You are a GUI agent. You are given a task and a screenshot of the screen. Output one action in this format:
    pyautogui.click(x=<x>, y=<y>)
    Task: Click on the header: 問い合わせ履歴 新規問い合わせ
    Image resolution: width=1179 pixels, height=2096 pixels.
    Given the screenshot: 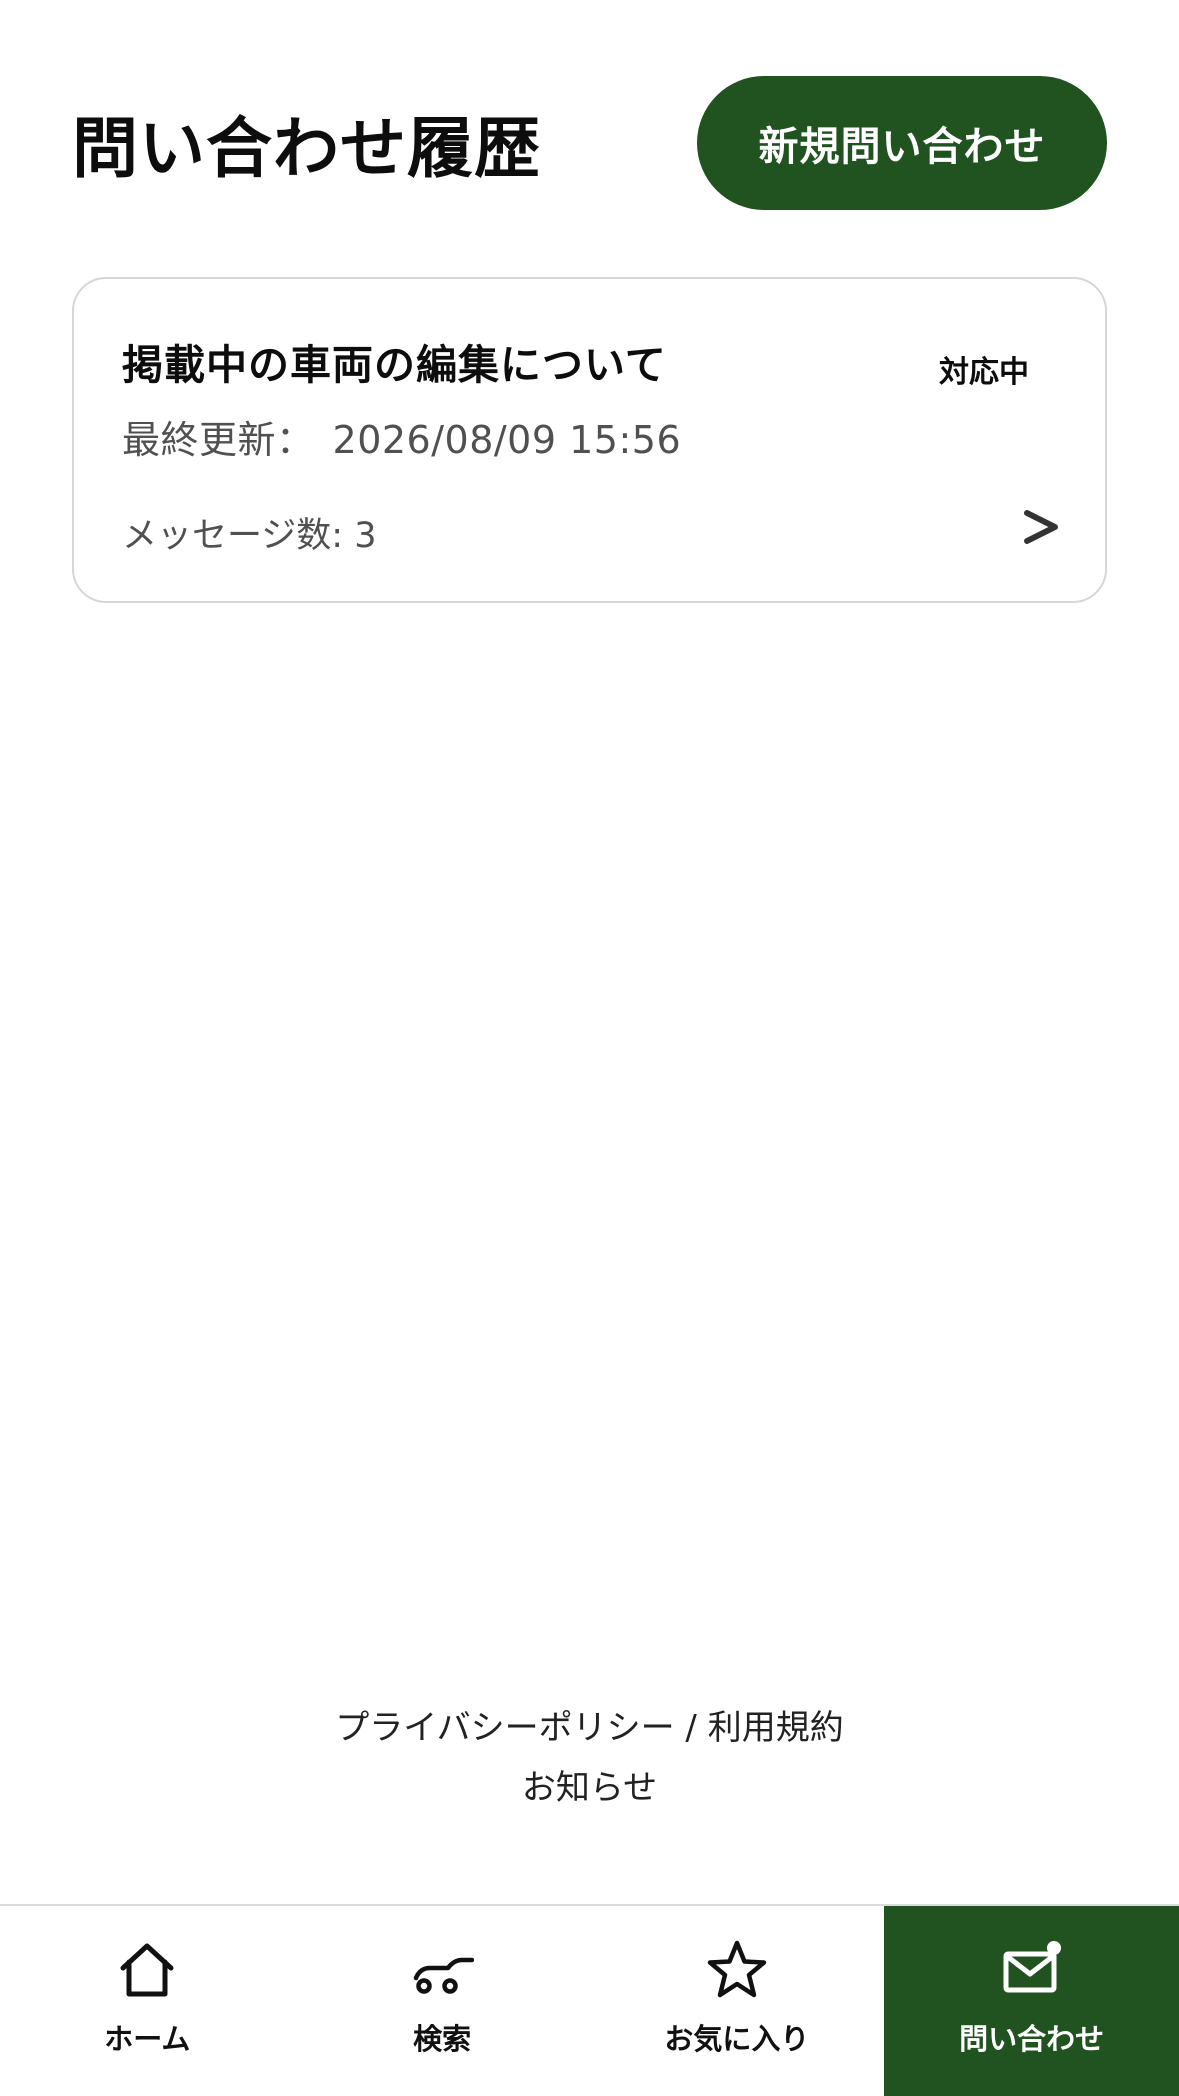 What is the action you would take?
    pyautogui.click(x=589, y=143)
    